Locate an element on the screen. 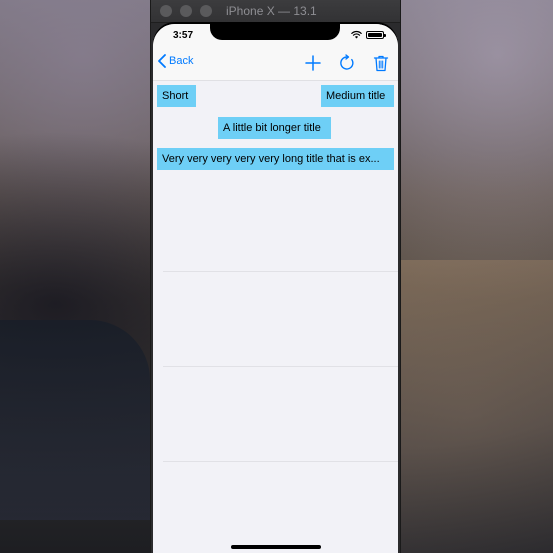  chip-longer-title: A little bit longer title is located at coordinates (274, 128).